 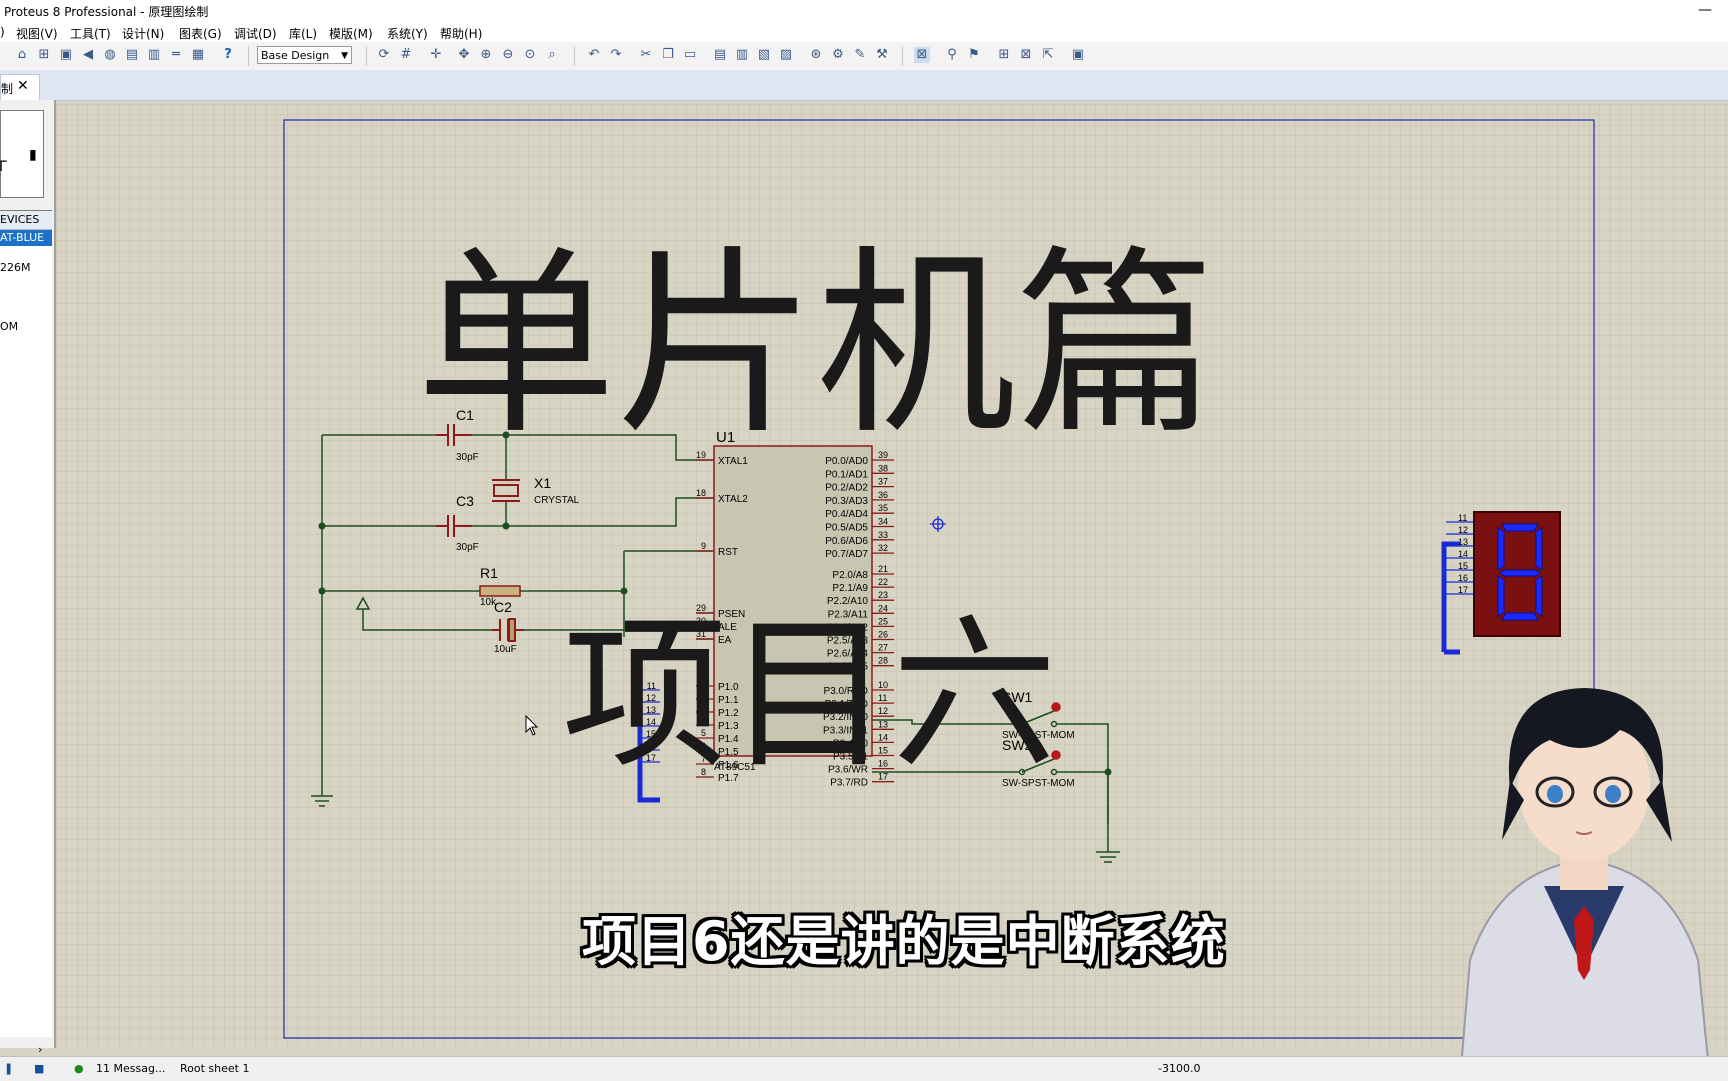 What do you see at coordinates (668, 55) in the screenshot?
I see `copy-icon: ❐` at bounding box center [668, 55].